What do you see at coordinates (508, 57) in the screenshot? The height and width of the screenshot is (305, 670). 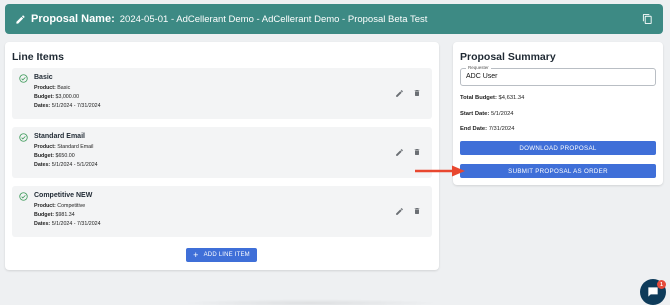 I see `proposal-summary-title: Proposal Summary` at bounding box center [508, 57].